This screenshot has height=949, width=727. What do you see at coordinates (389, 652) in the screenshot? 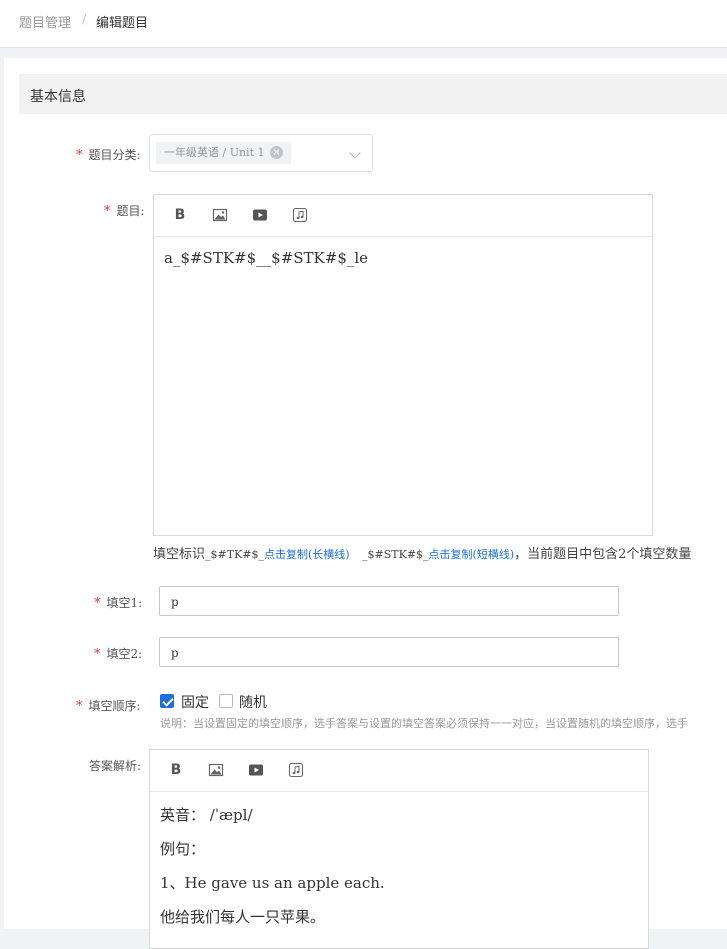
I see `blank2-input: p` at bounding box center [389, 652].